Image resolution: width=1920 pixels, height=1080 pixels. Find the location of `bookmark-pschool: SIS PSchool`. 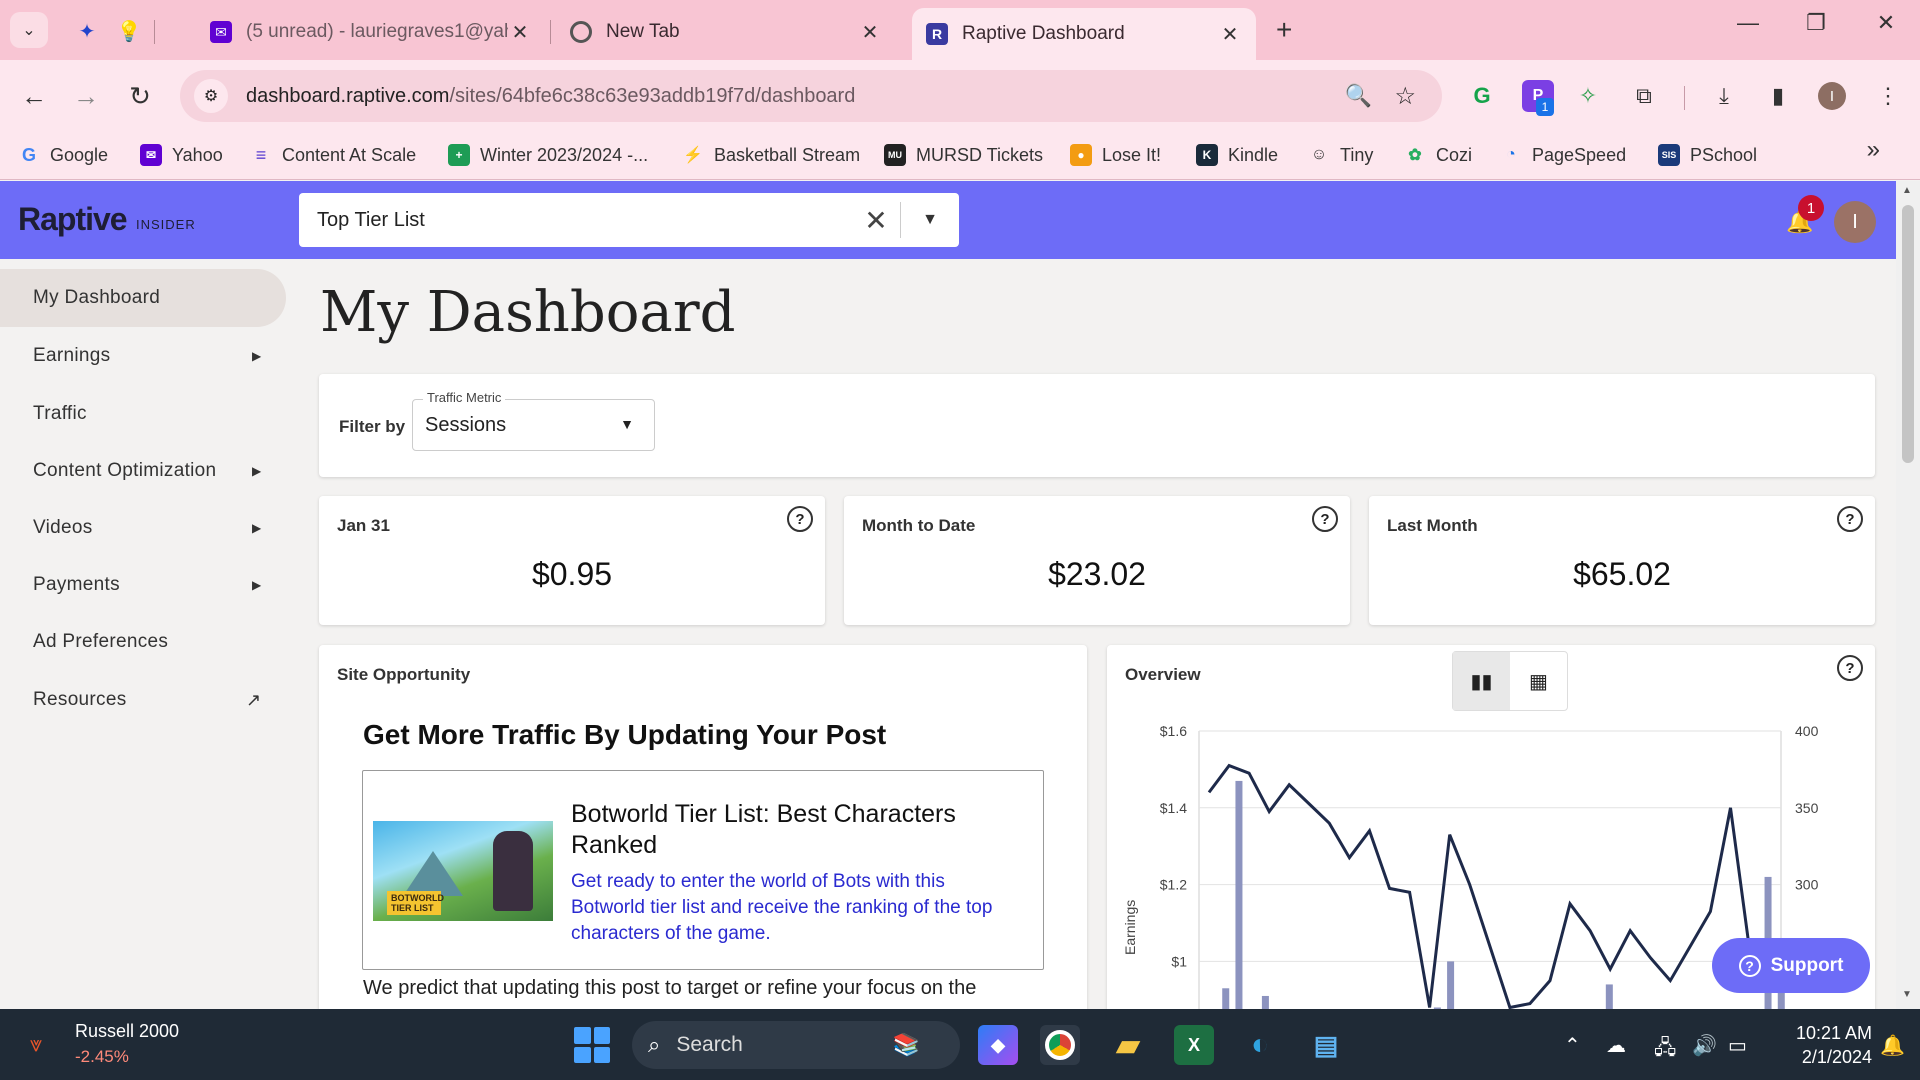

bookmark-pschool: SIS PSchool is located at coordinates (1707, 155).